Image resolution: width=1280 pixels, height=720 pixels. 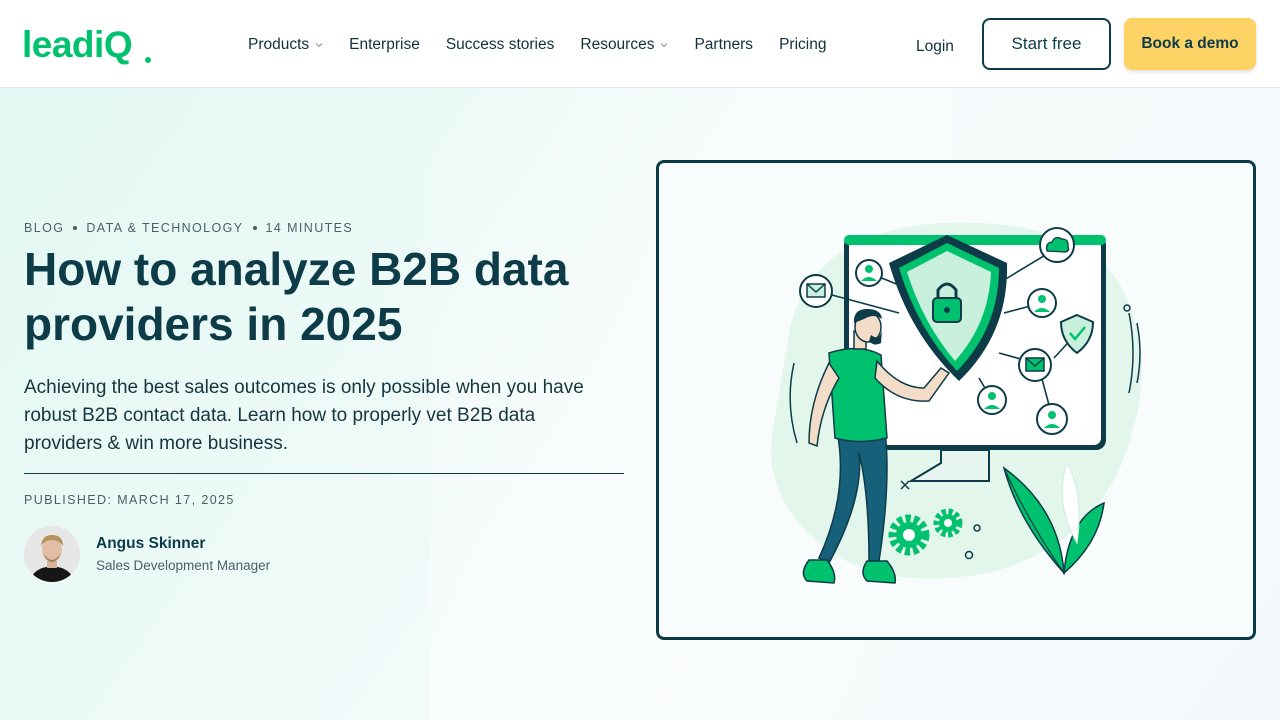 I want to click on logo-text: leadiQ, so click(x=77, y=44).